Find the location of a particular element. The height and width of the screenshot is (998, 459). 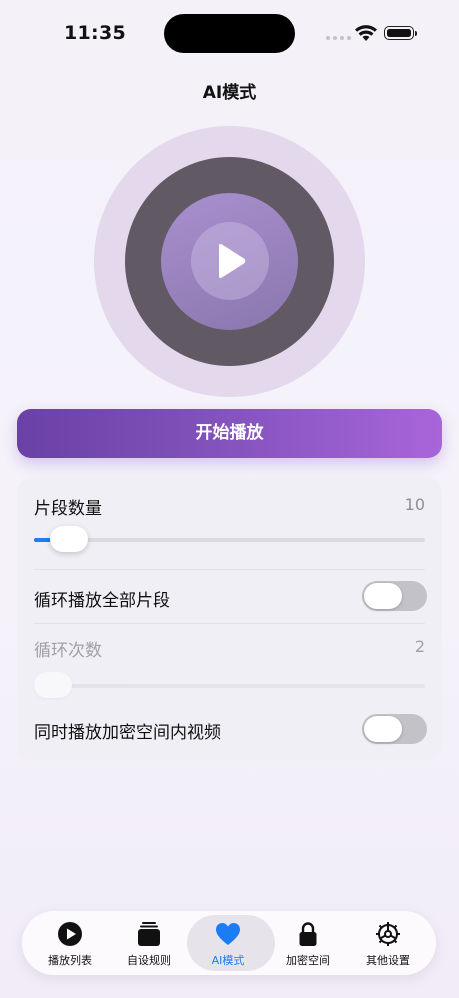

play-encrypted-toggle is located at coordinates (394, 729).